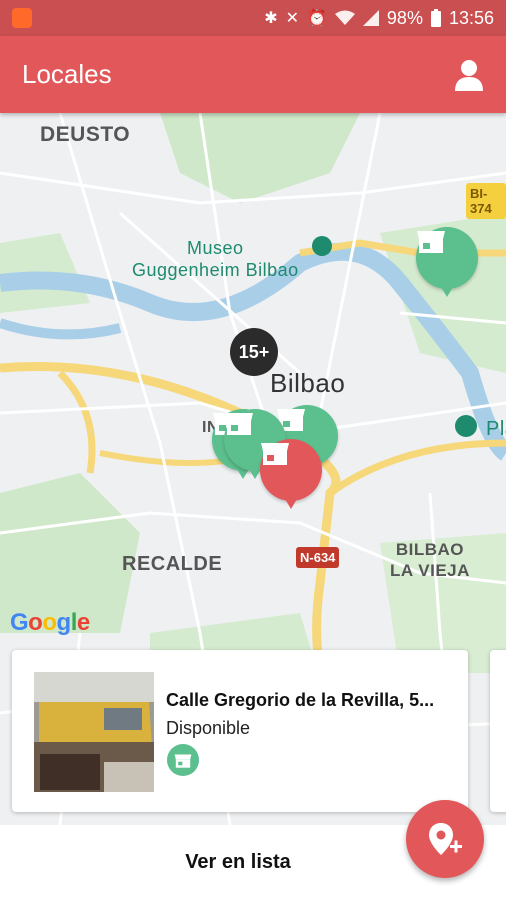 The width and height of the screenshot is (506, 900). What do you see at coordinates (486, 201) in the screenshot?
I see `road-badge-bi374: BI-374` at bounding box center [486, 201].